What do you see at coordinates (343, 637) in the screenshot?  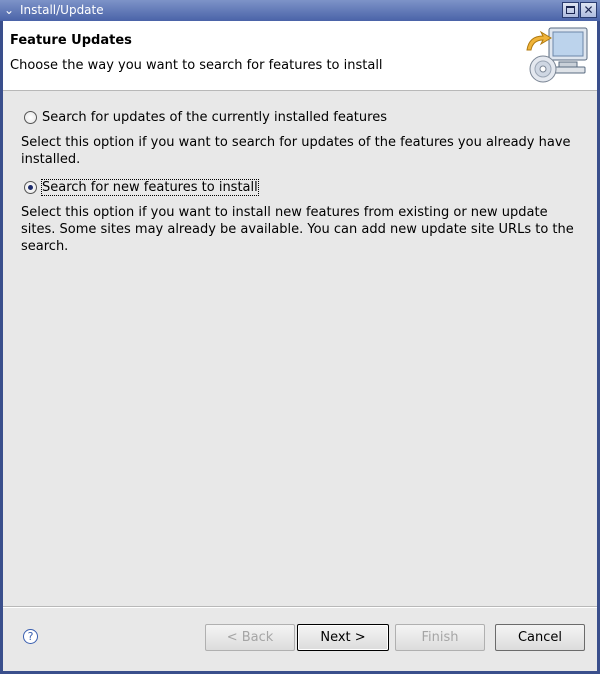 I see `next-button: Next >` at bounding box center [343, 637].